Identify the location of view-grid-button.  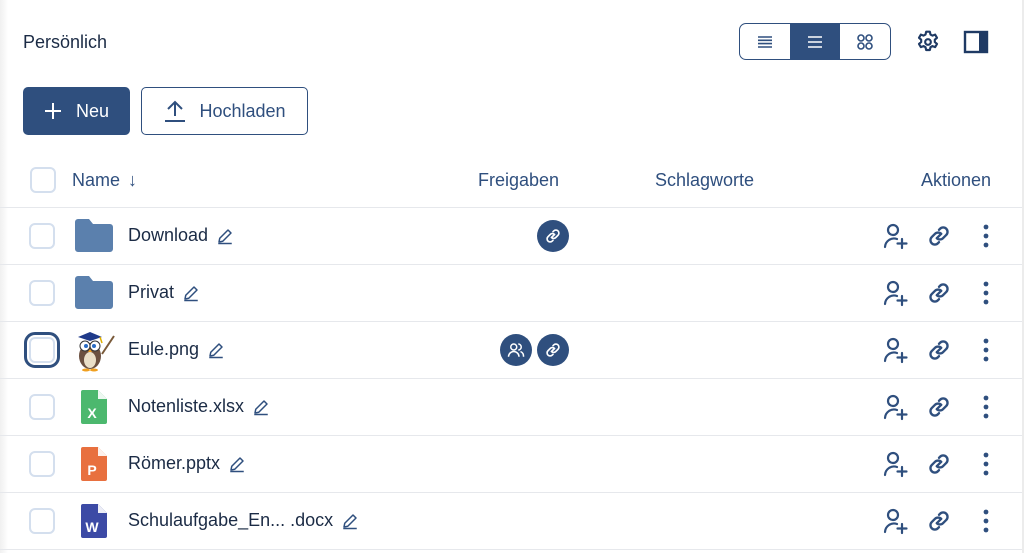
(865, 41).